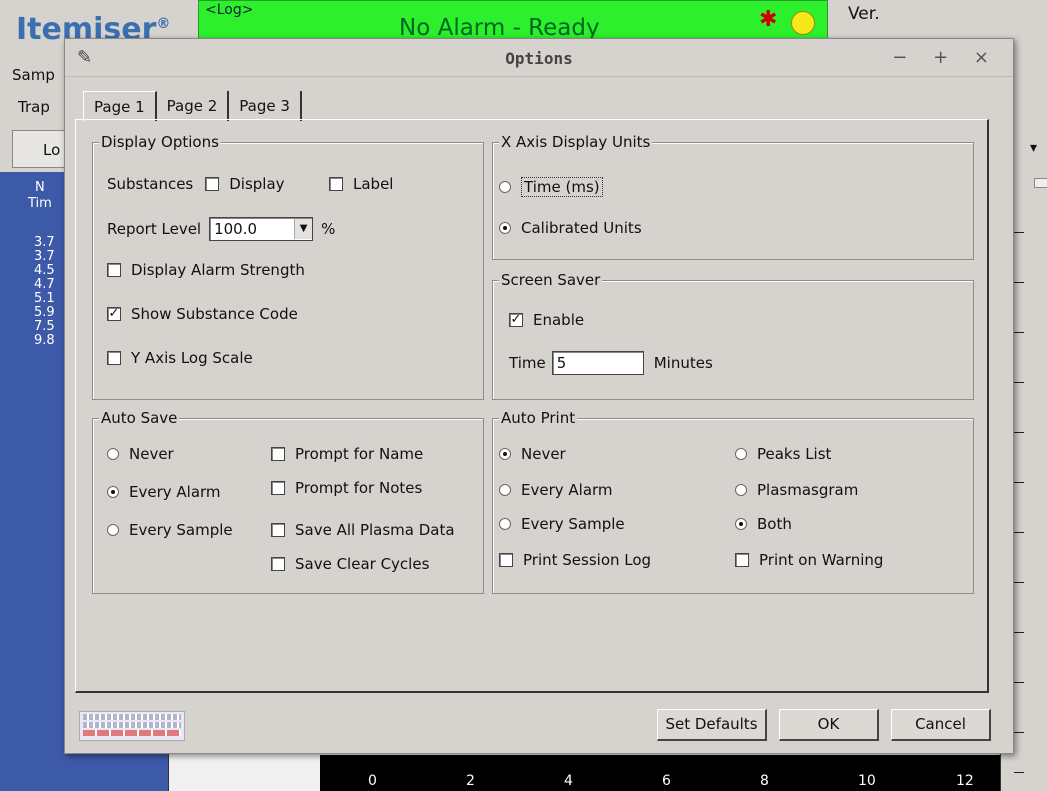  I want to click on substances-label: Substances, so click(150, 184).